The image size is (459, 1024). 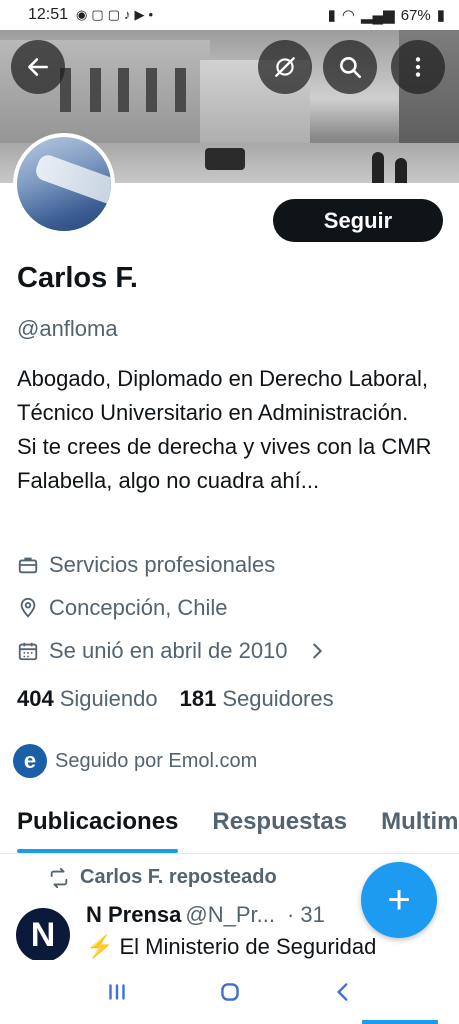 What do you see at coordinates (28, 565) in the screenshot?
I see `briefcase-icon` at bounding box center [28, 565].